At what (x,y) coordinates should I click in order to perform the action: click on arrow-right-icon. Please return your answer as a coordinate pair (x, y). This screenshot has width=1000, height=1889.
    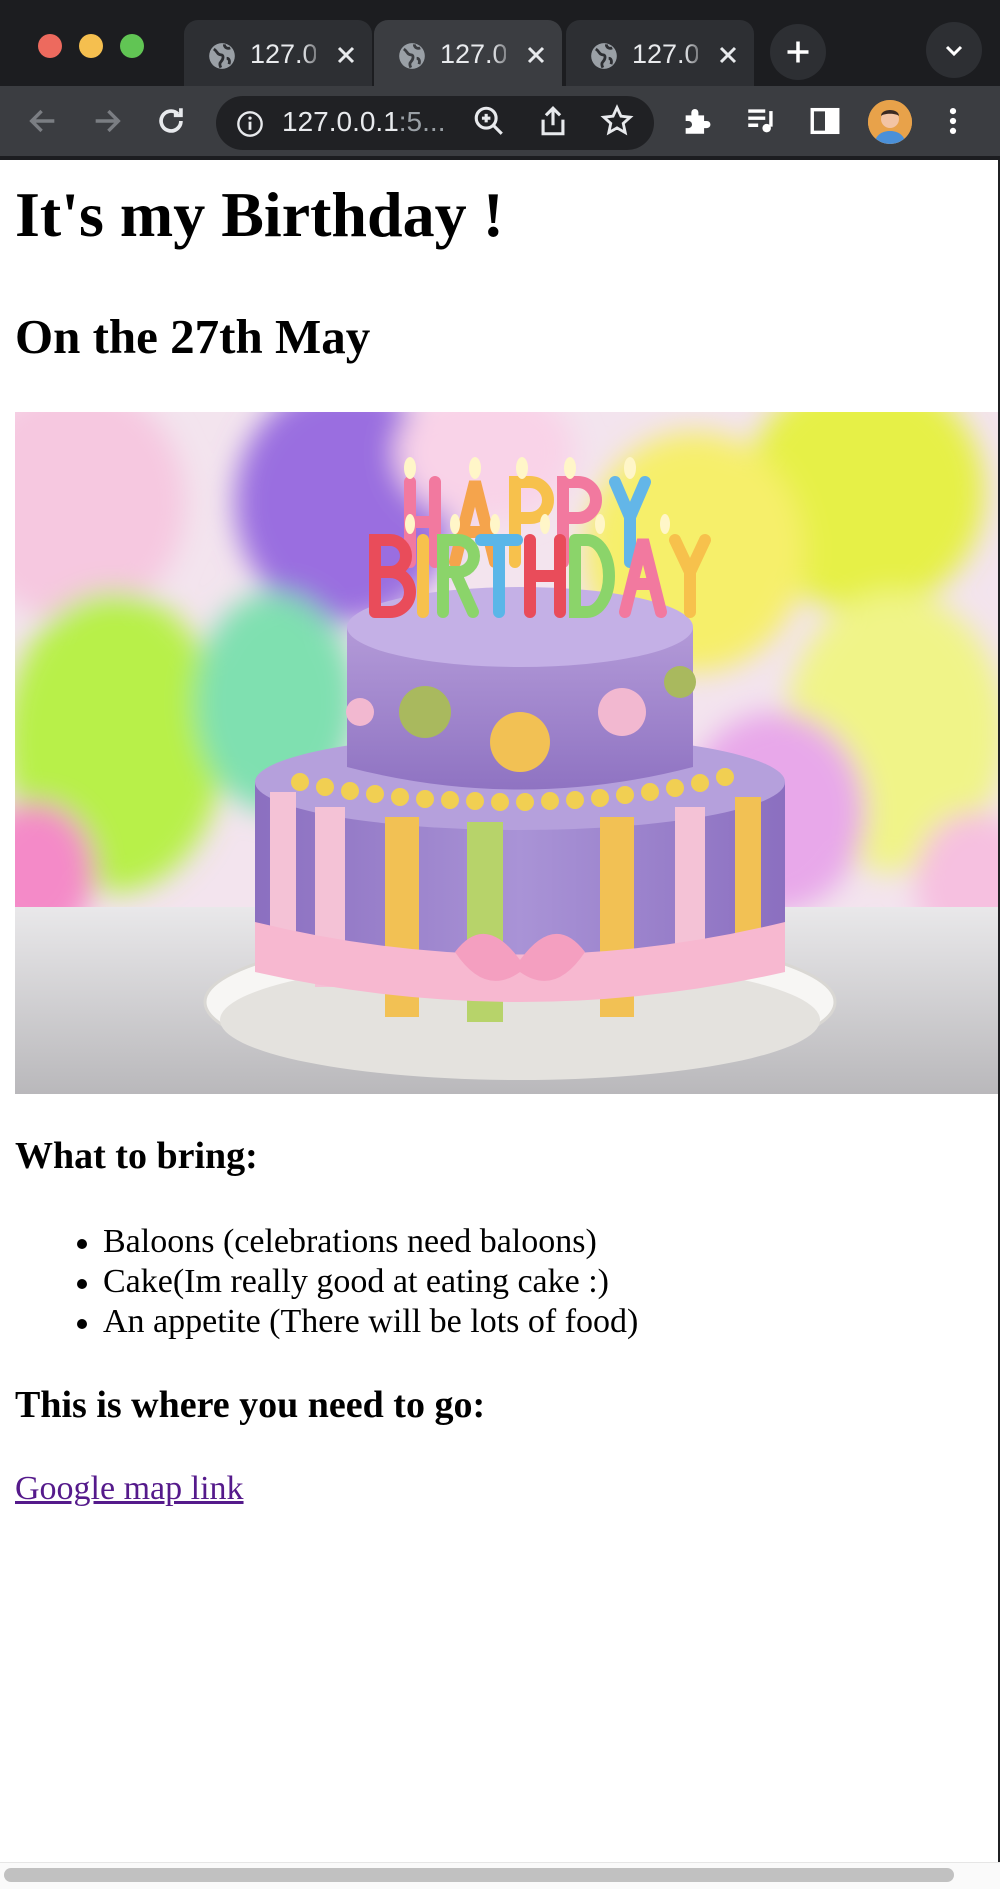
    Looking at the image, I should click on (107, 121).